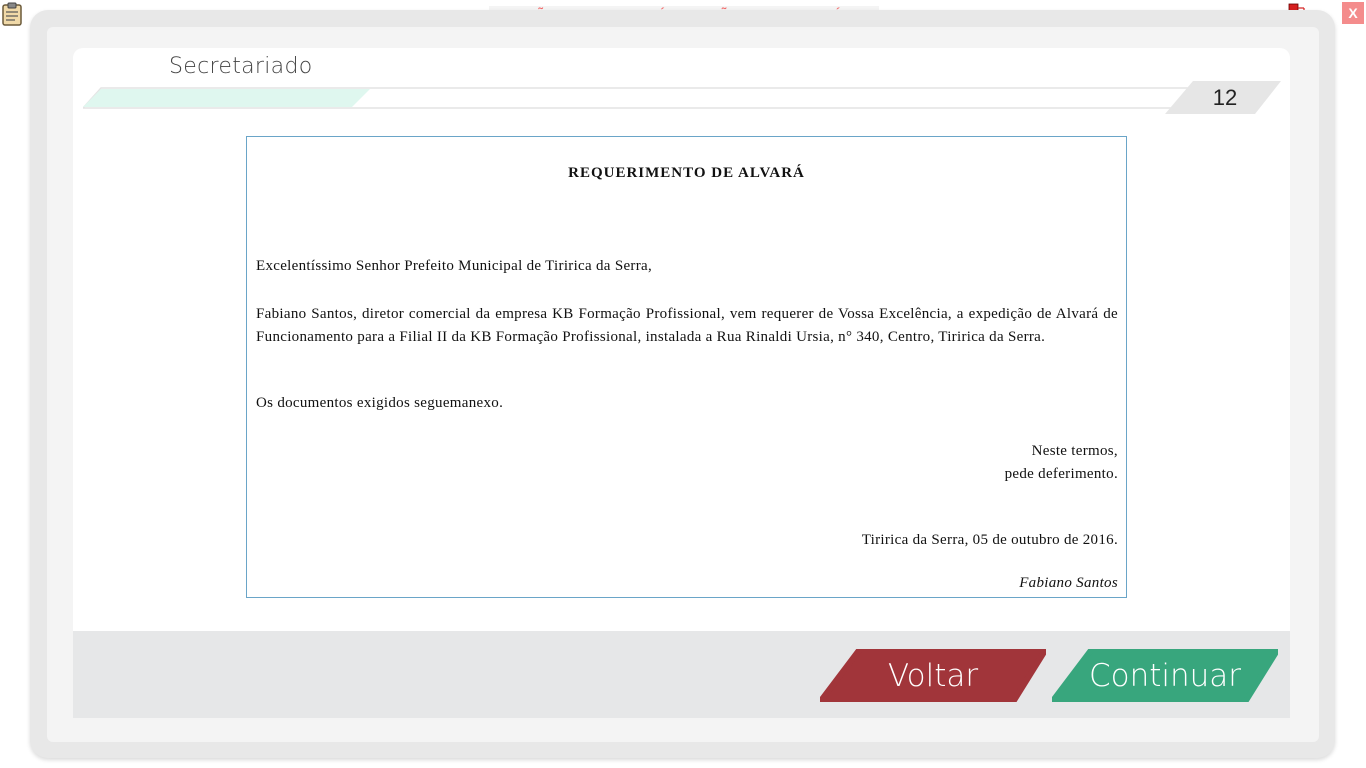  What do you see at coordinates (1225, 97) in the screenshot?
I see `page-number: 12` at bounding box center [1225, 97].